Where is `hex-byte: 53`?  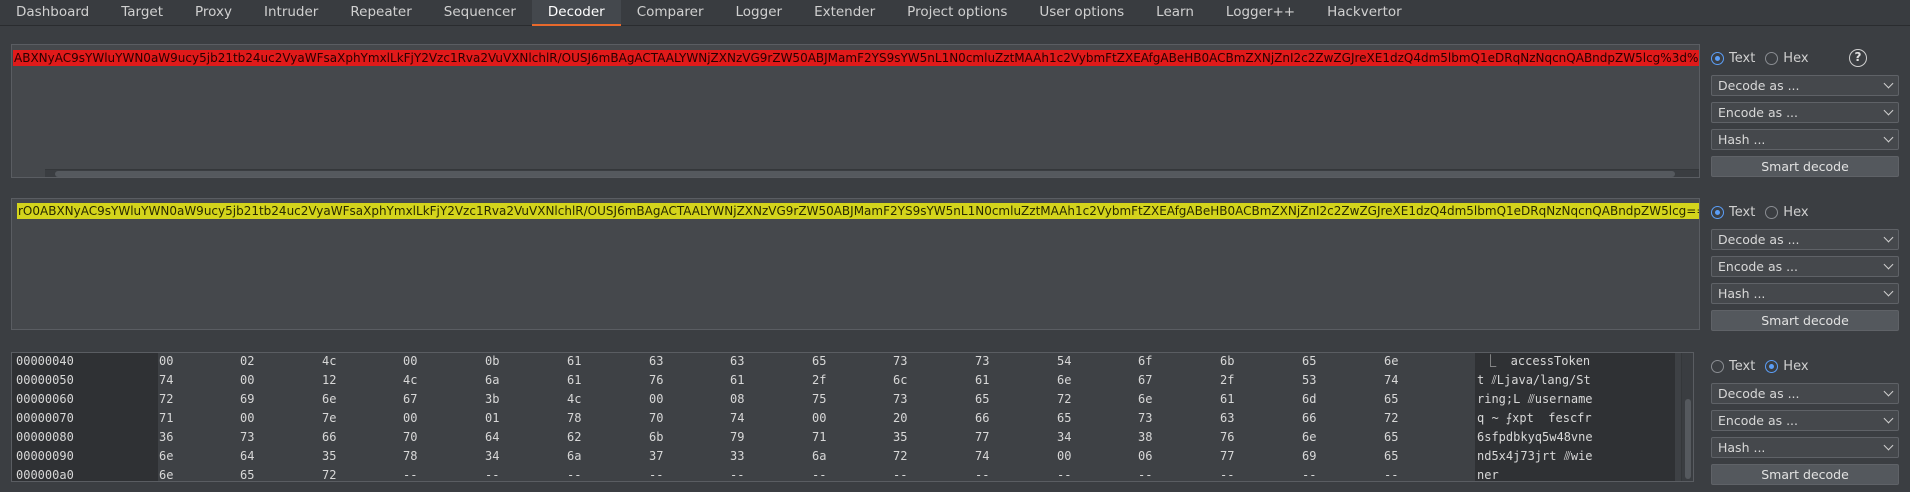
hex-byte: 53 is located at coordinates (1309, 380).